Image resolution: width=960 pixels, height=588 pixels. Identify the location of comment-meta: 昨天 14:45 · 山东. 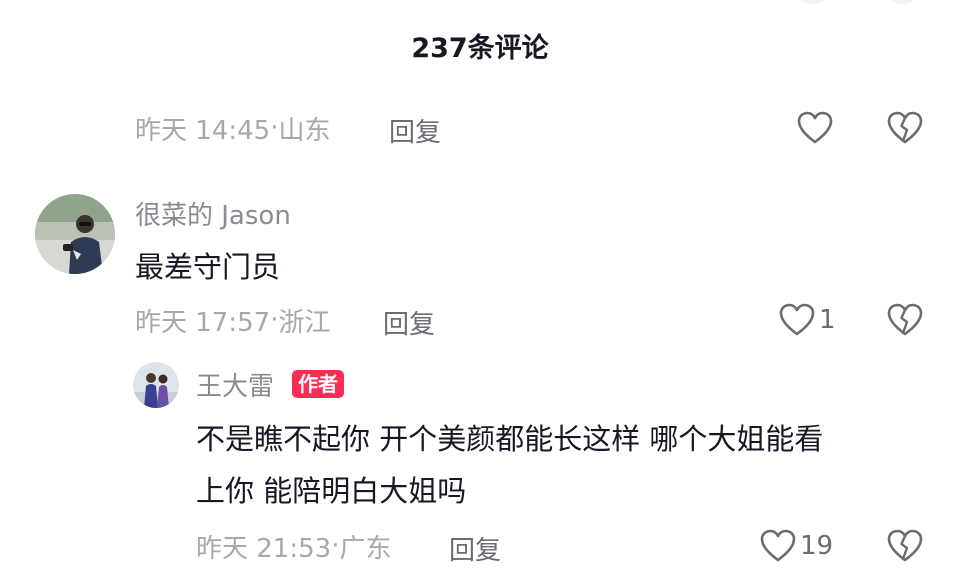
(232, 128).